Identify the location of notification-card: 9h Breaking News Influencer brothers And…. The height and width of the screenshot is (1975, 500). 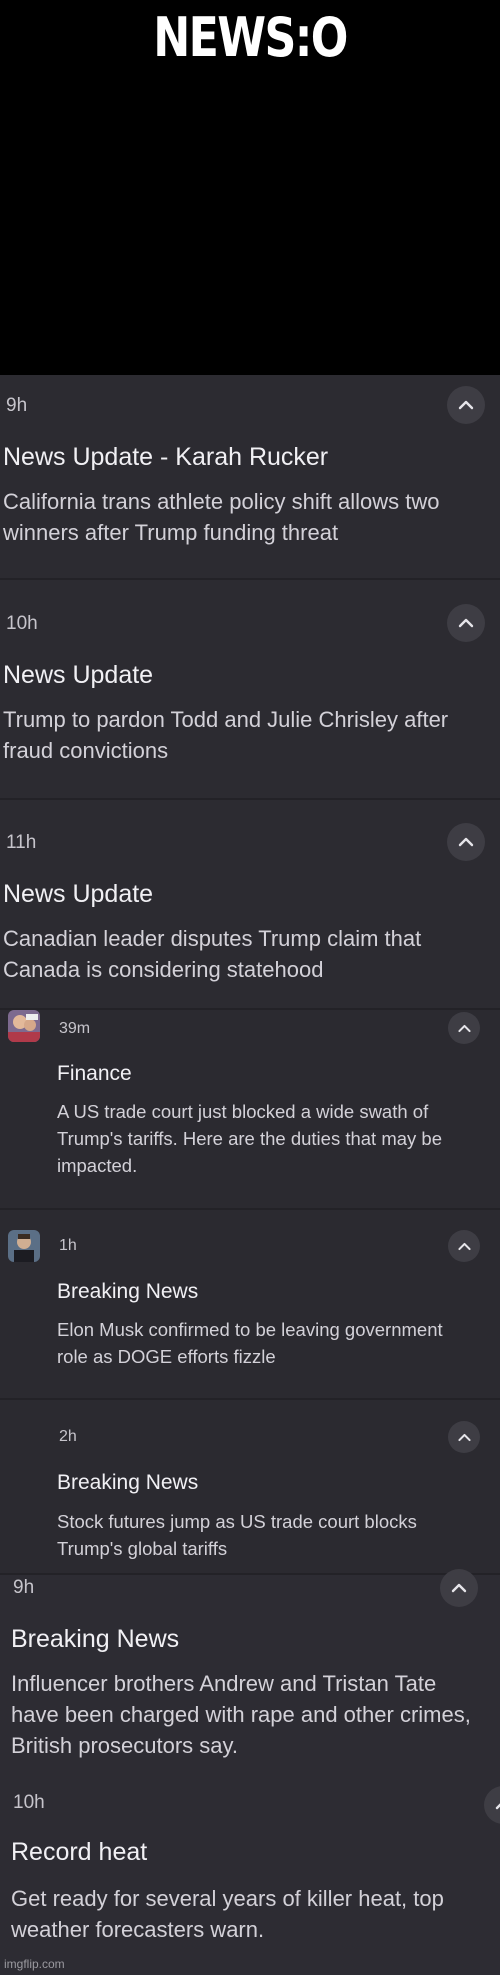
(250, 1669).